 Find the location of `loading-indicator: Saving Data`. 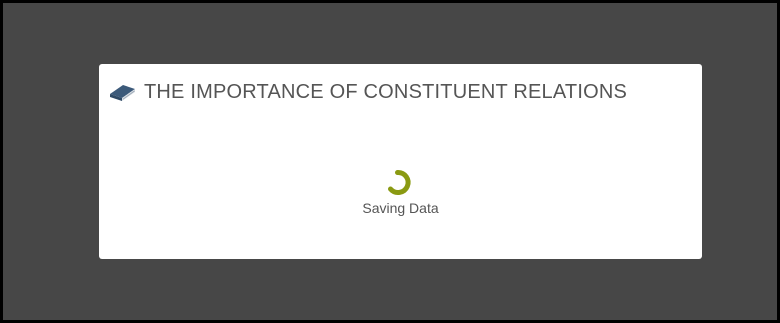

loading-indicator: Saving Data is located at coordinates (400, 191).